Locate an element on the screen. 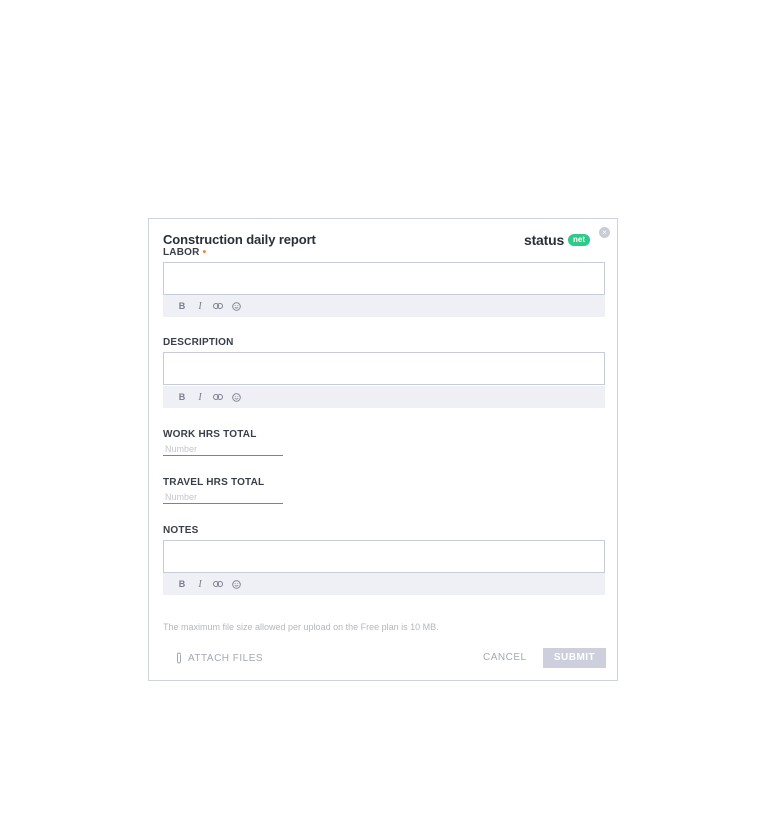 Image resolution: width=768 pixels, height=826 pixels. travel-hrs-label: TRAVEL HRS TOTAL is located at coordinates (214, 482).